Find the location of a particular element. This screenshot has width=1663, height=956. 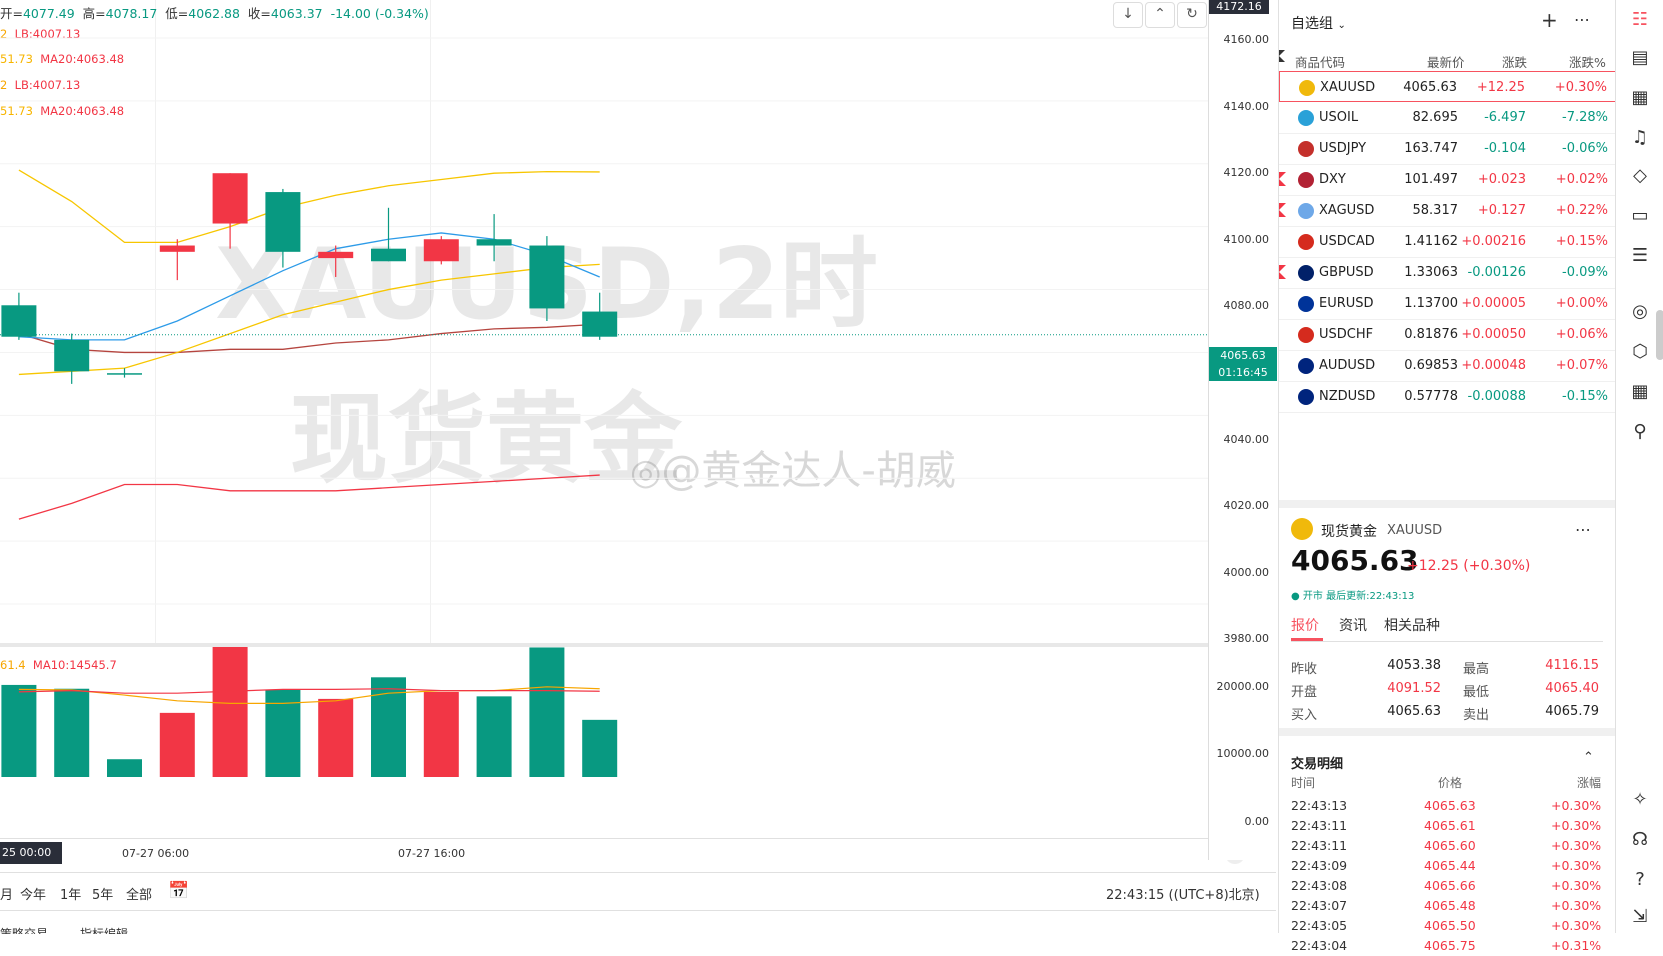

alert-bell-icon: ♫ is located at coordinates (1640, 138).